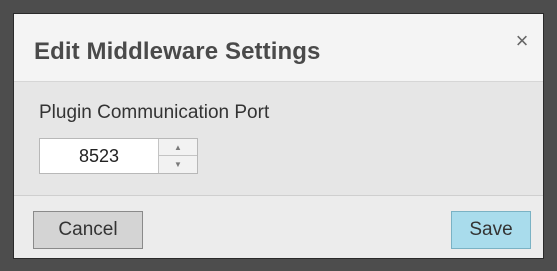  What do you see at coordinates (99, 156) in the screenshot?
I see `port-input` at bounding box center [99, 156].